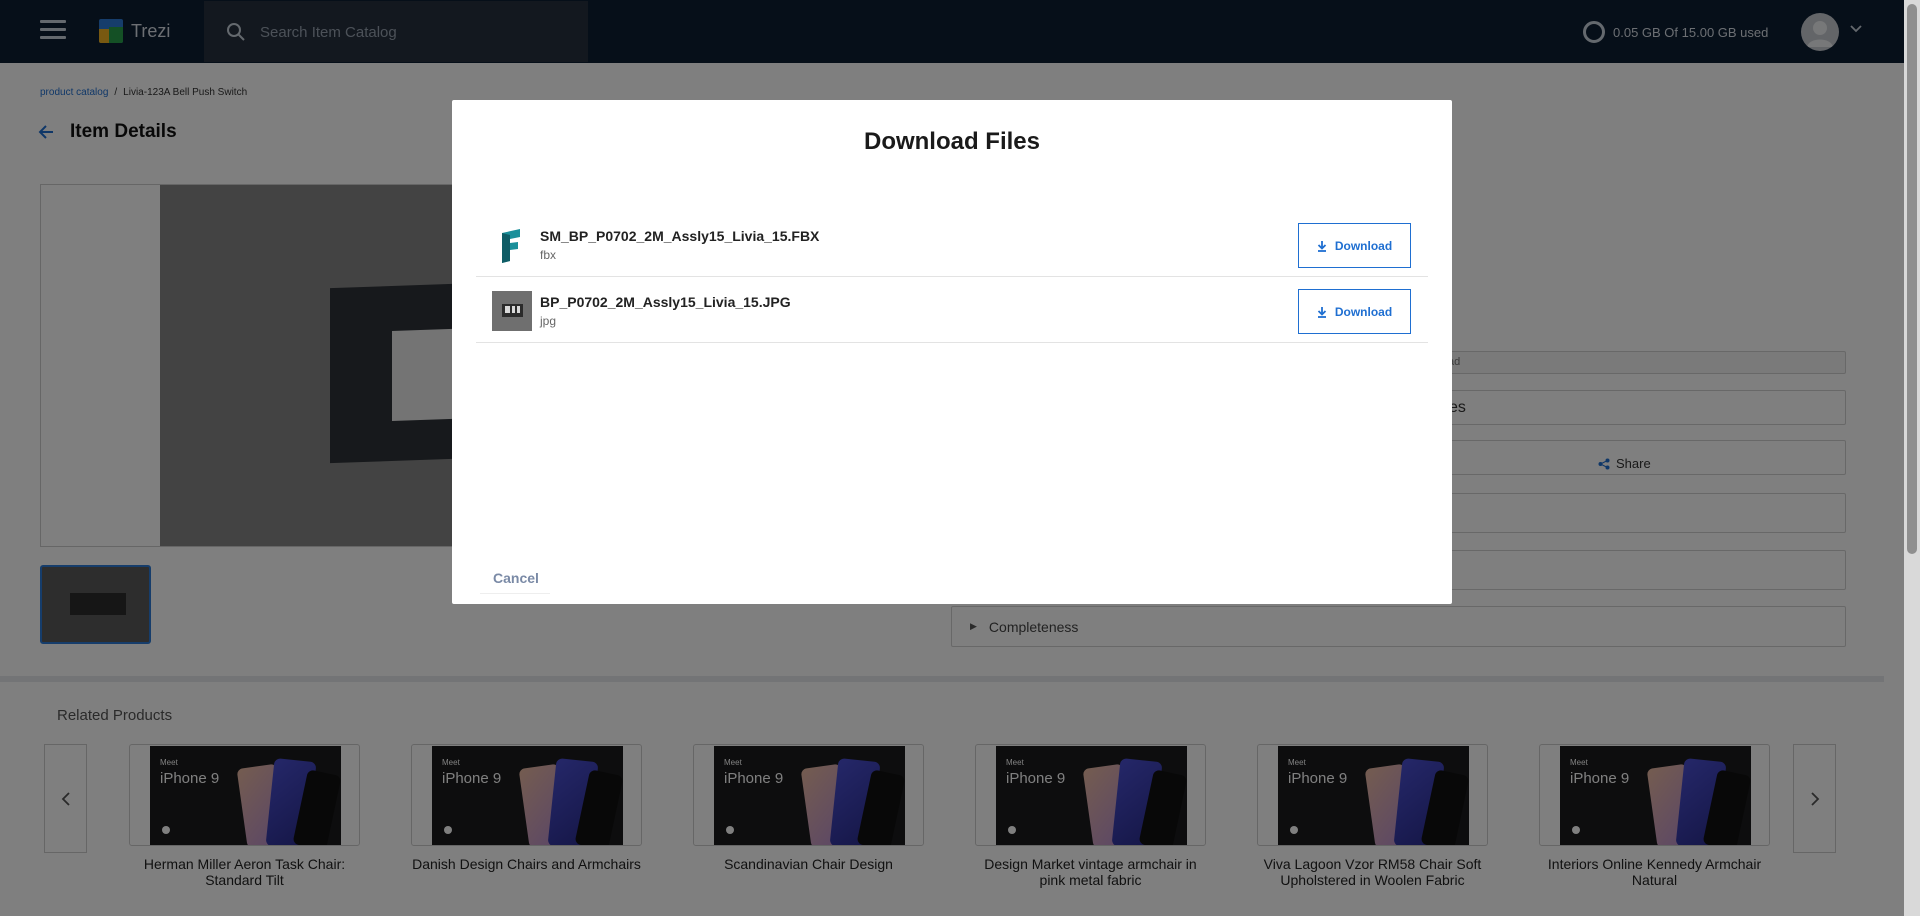  I want to click on fbx-file-icon, so click(511, 246).